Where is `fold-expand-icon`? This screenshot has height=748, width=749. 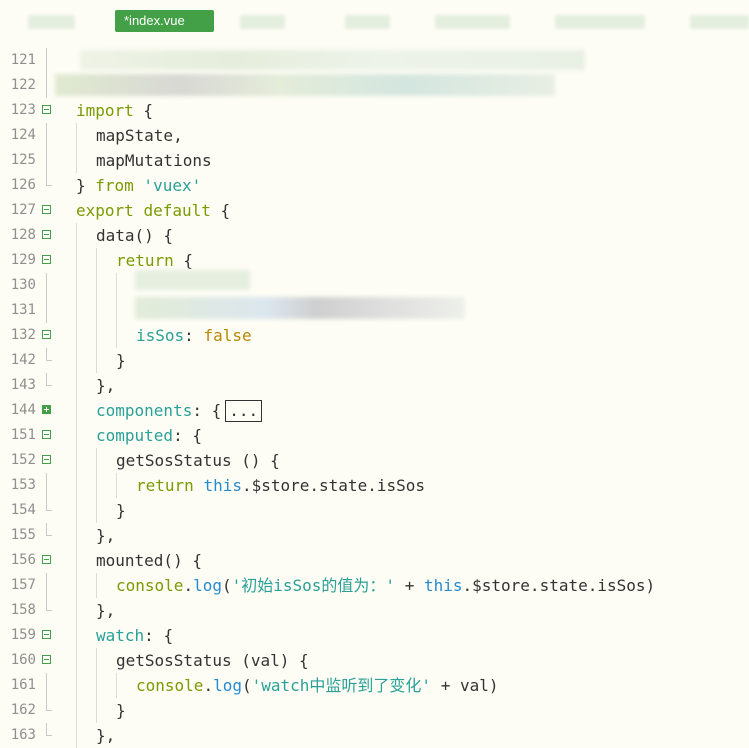 fold-expand-icon is located at coordinates (46, 409).